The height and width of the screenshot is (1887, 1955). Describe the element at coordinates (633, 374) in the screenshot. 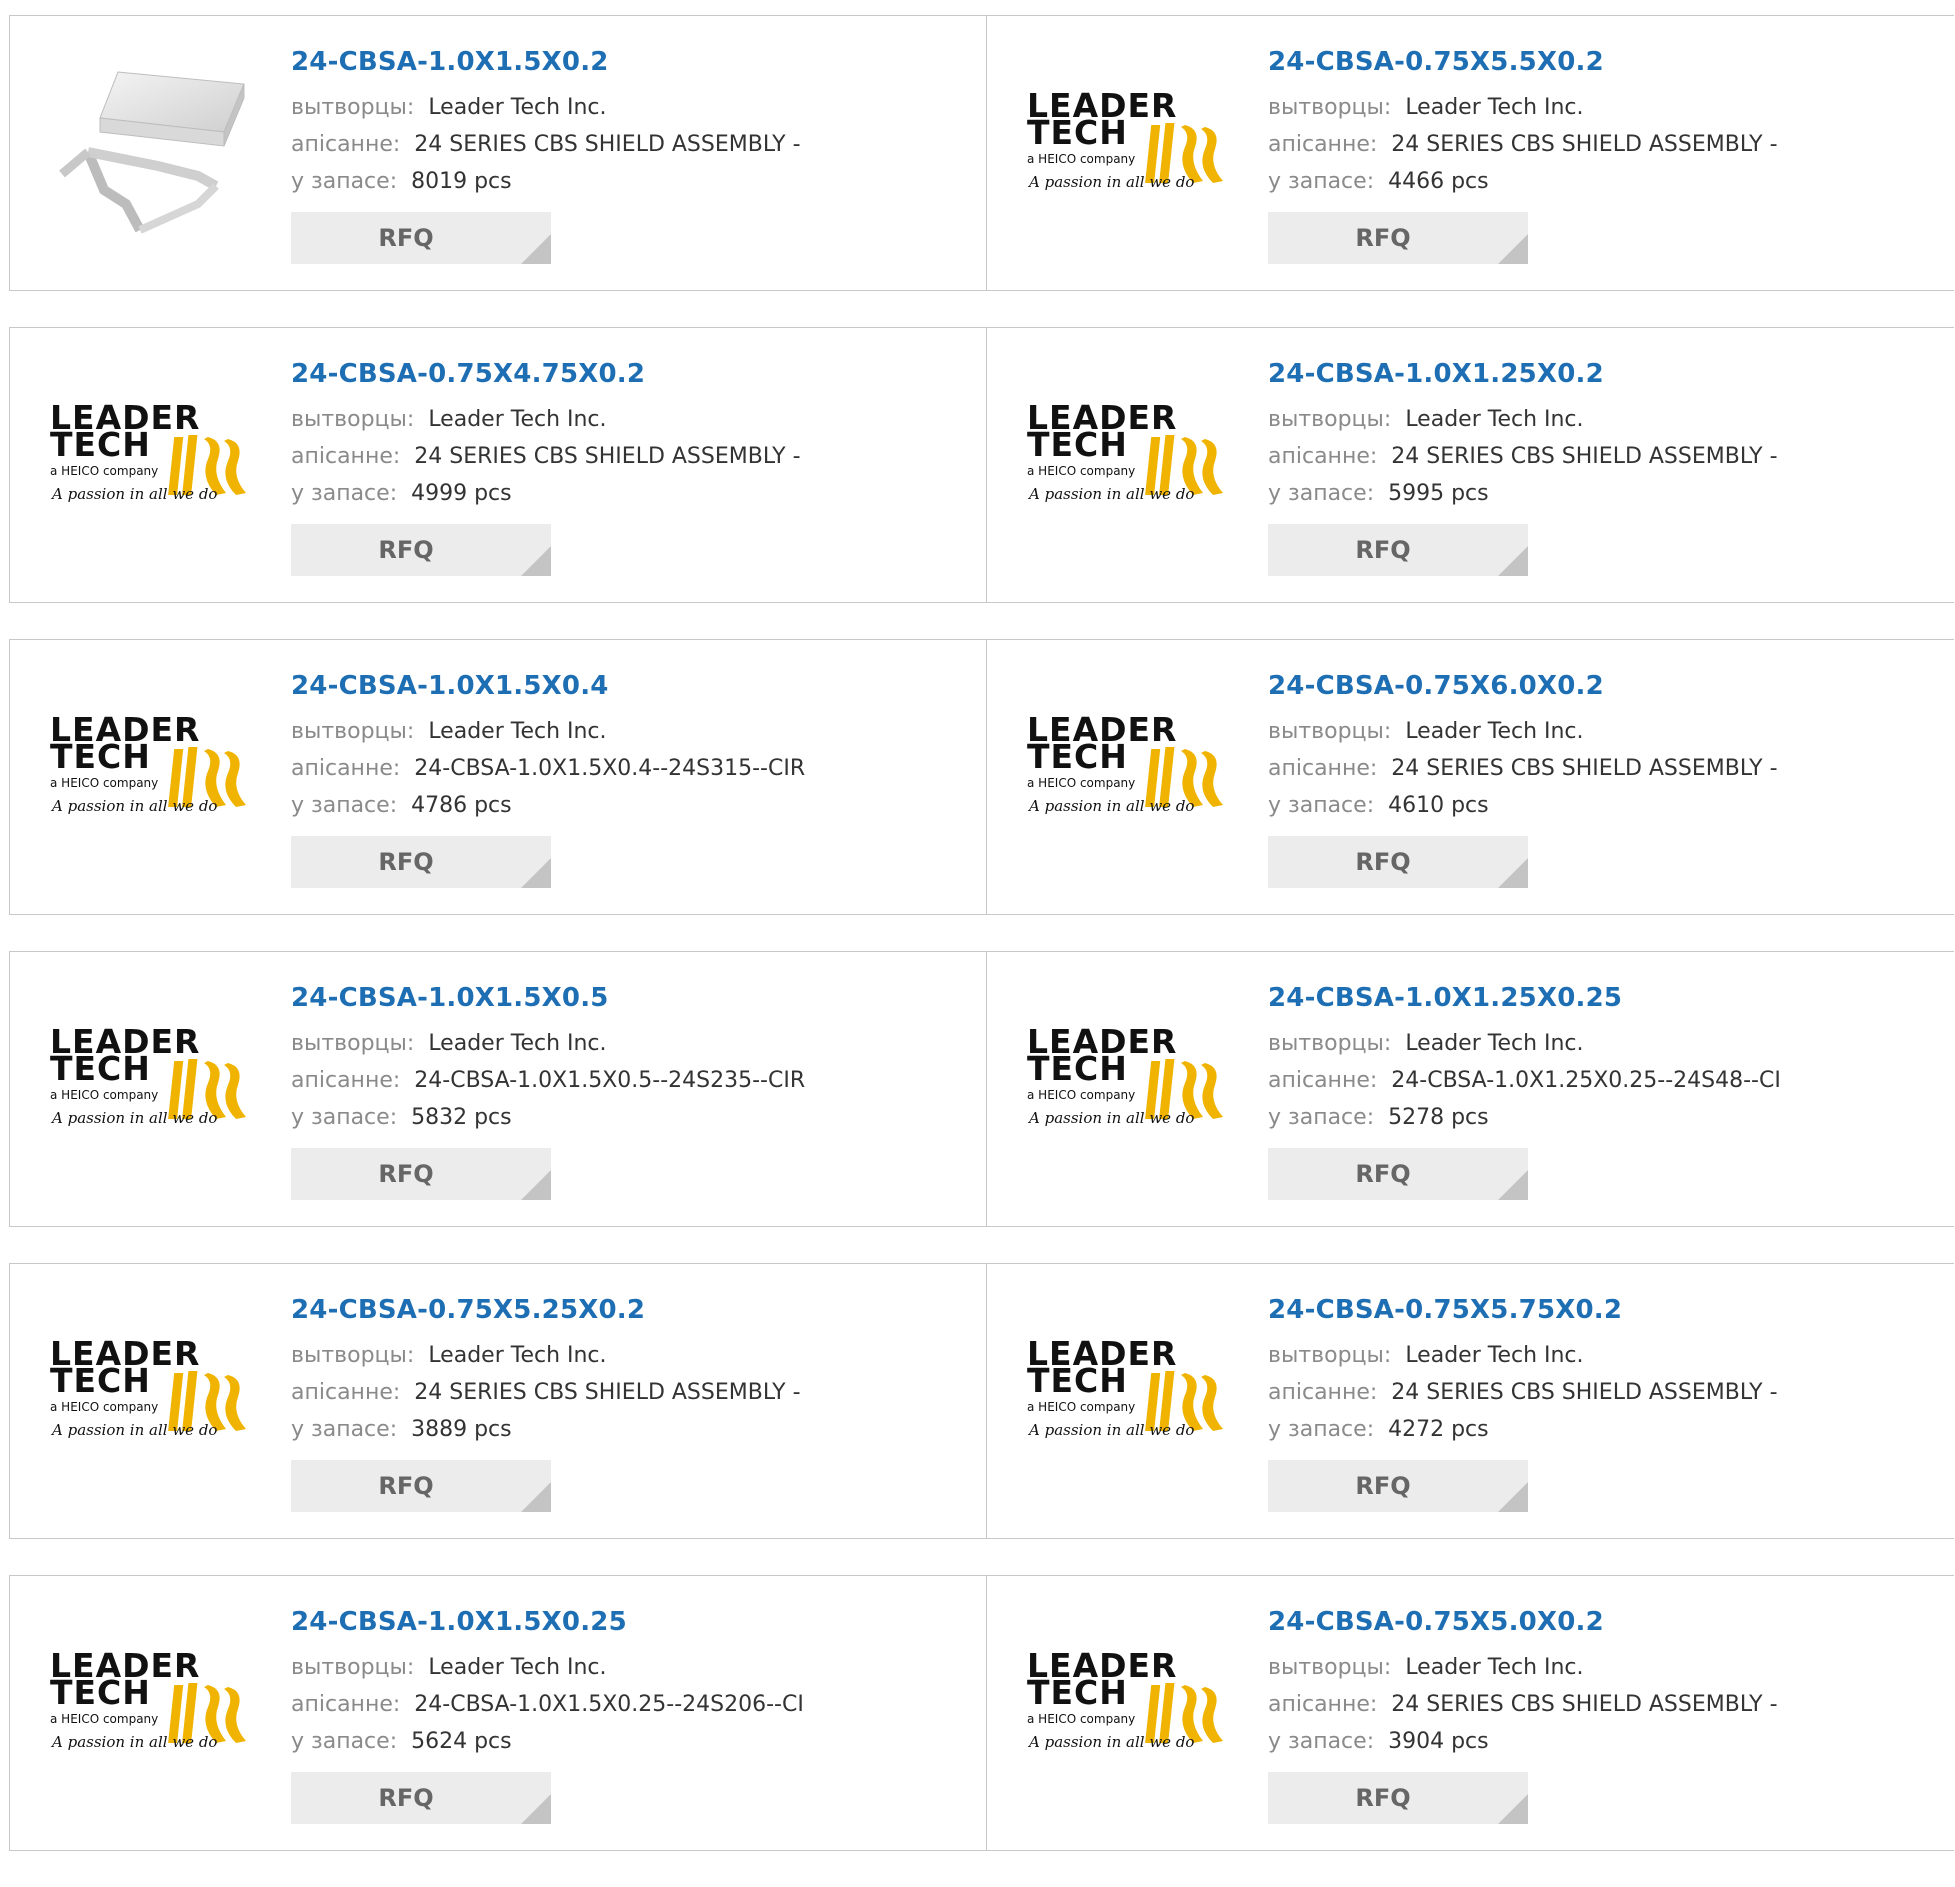

I see `part-number-link: 24-CBSA-0.75X4.75X0.2` at that location.